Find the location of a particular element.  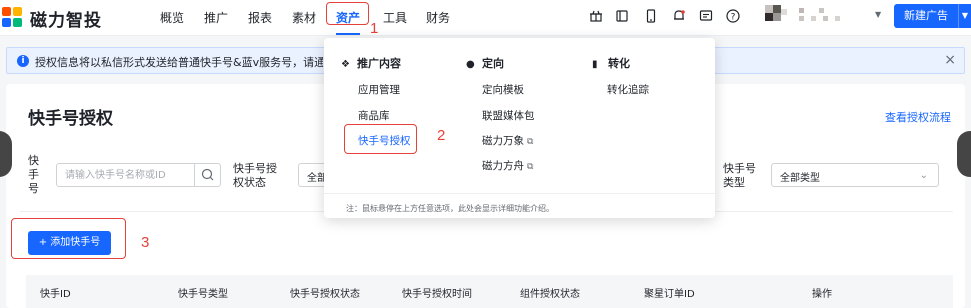

page-title: 快手号授权 is located at coordinates (70, 119).